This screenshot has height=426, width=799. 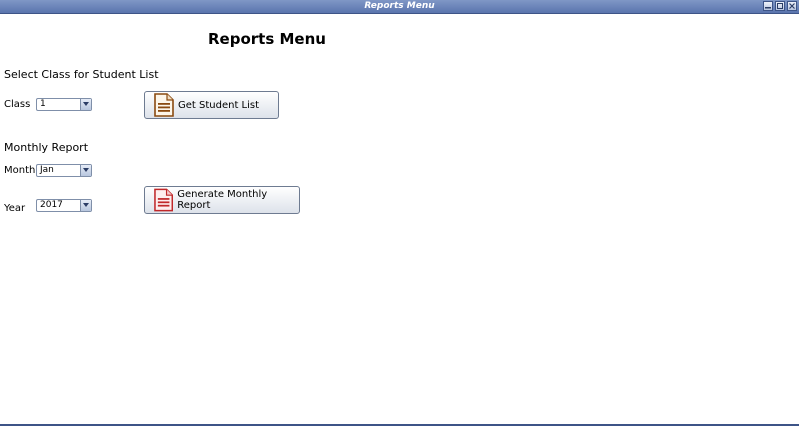 I want to click on monthly-report-section-title: Monthly Report, so click(x=46, y=147).